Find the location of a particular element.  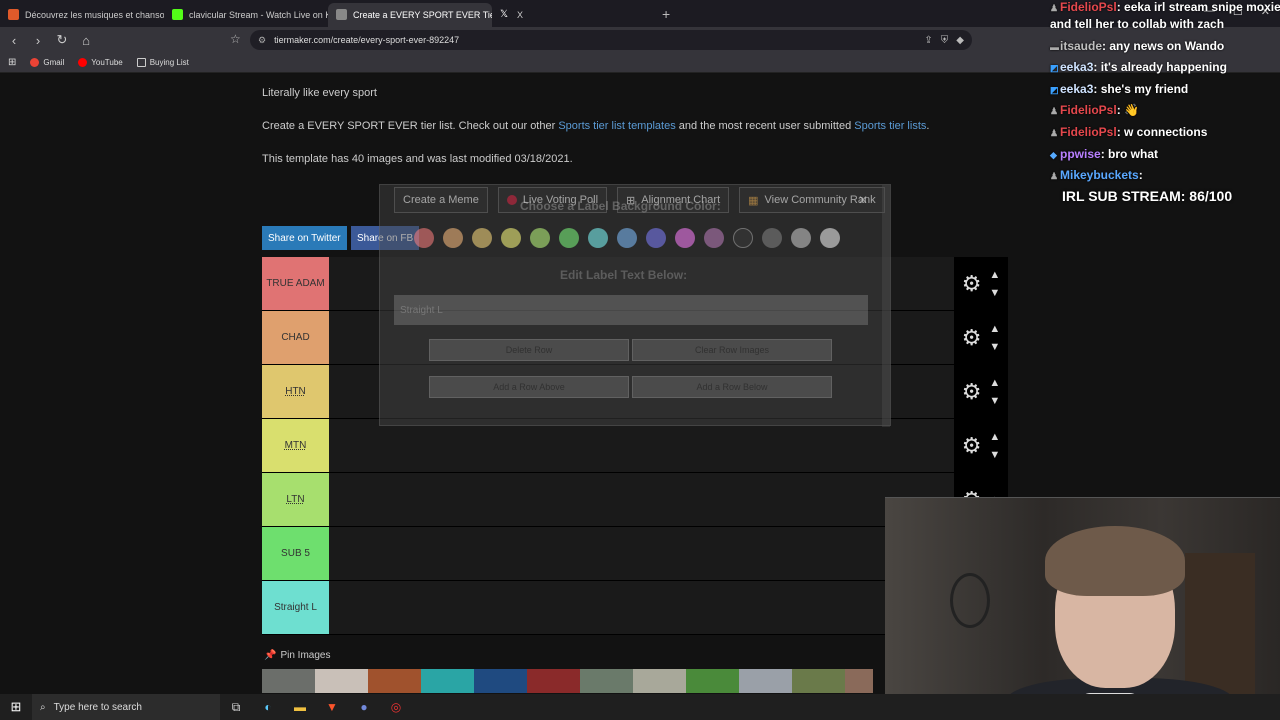

modal-scrollbar is located at coordinates (886, 306).